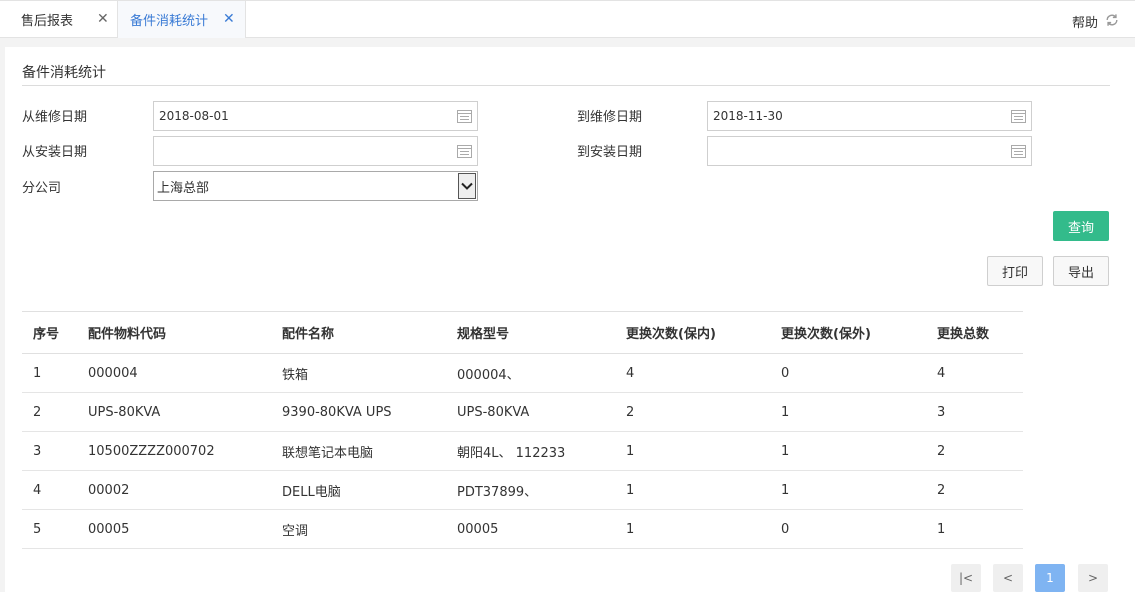 This screenshot has height=592, width=1135. Describe the element at coordinates (49, 529) in the screenshot. I see `table-cell: 5` at that location.